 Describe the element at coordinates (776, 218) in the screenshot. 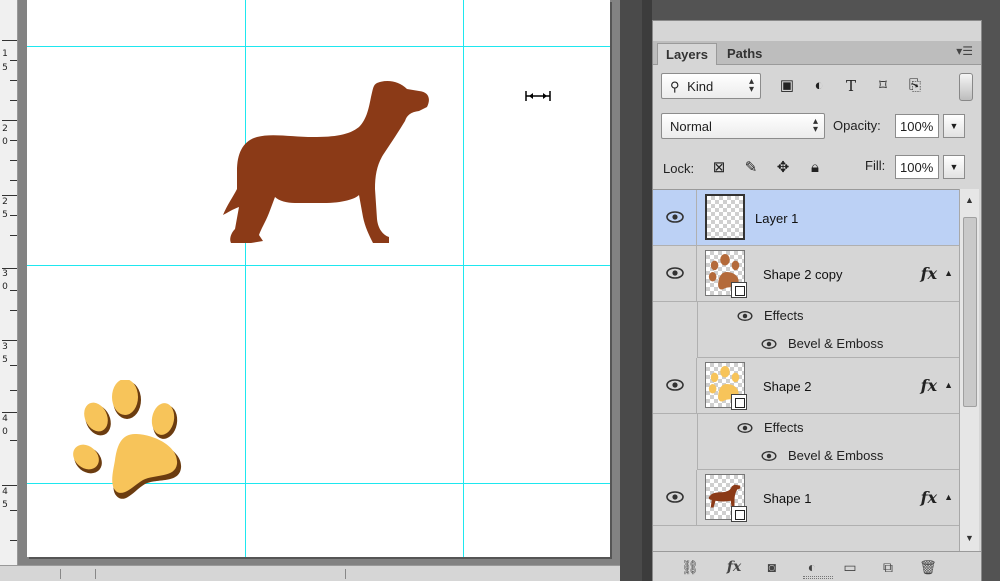

I see `layer-name: Layer 1` at that location.